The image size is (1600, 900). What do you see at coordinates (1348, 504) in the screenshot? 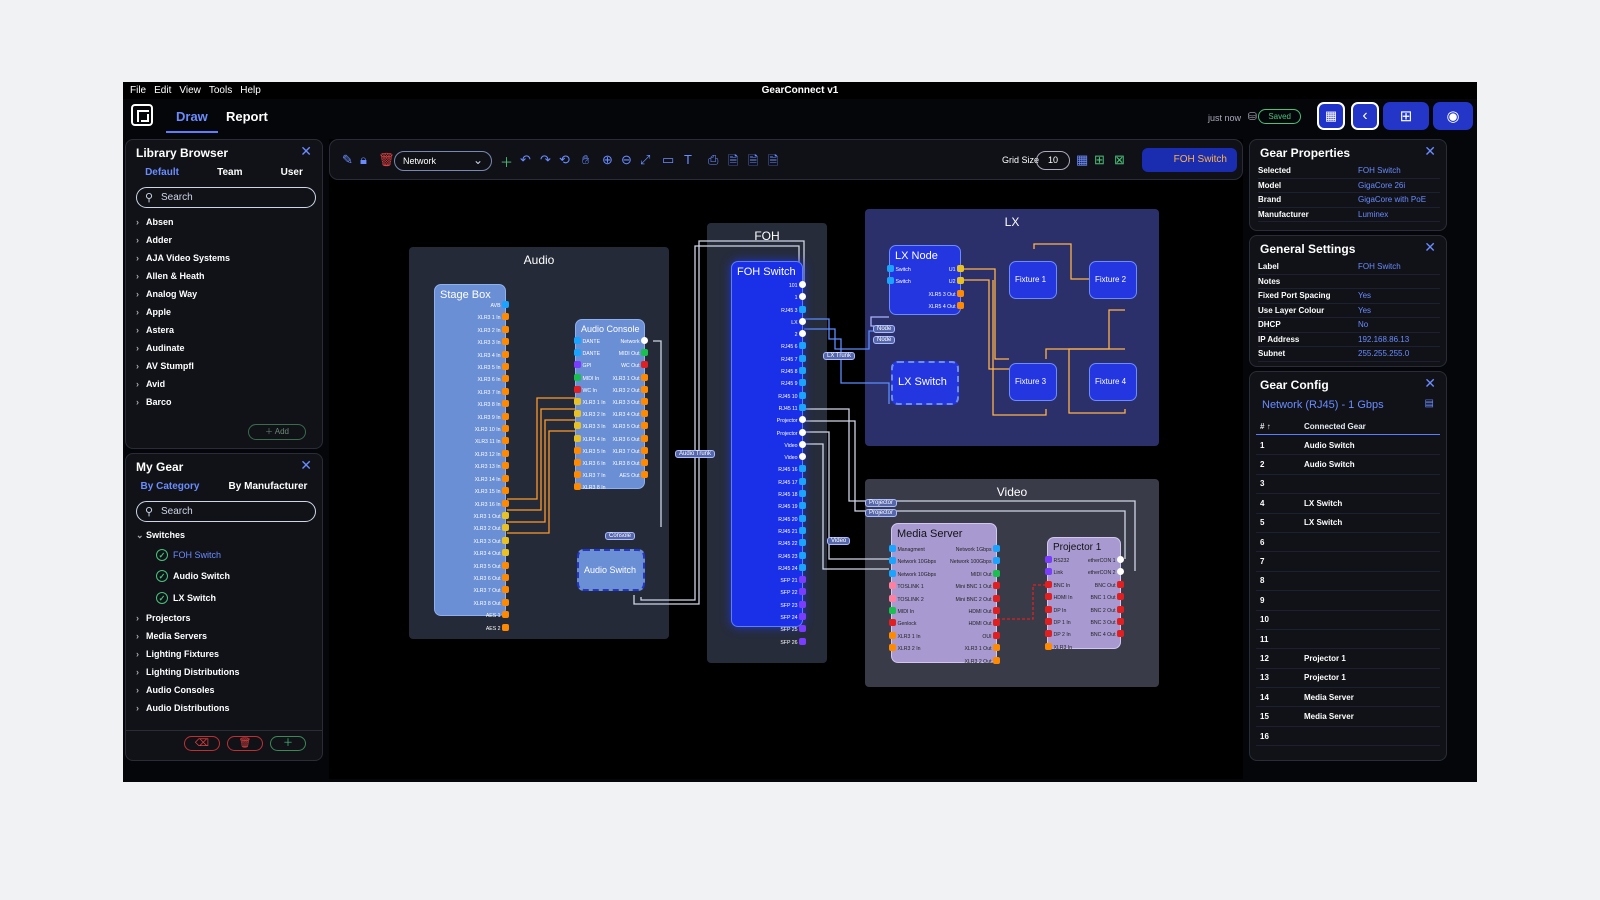
I see `table-row: 4 LX Switch` at bounding box center [1348, 504].